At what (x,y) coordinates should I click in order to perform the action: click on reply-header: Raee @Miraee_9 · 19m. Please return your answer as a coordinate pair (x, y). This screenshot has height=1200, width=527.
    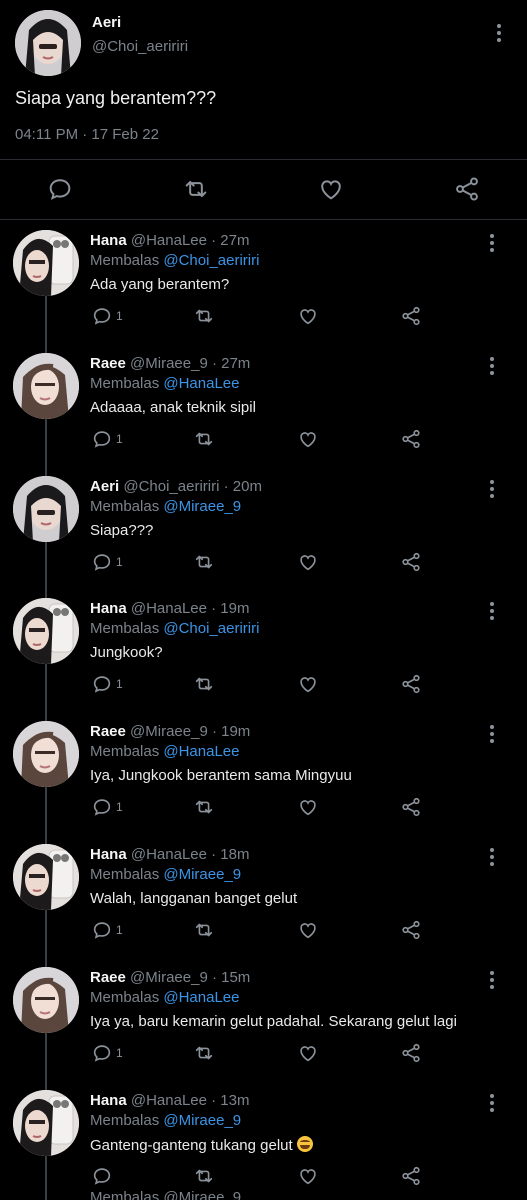
    Looking at the image, I should click on (170, 731).